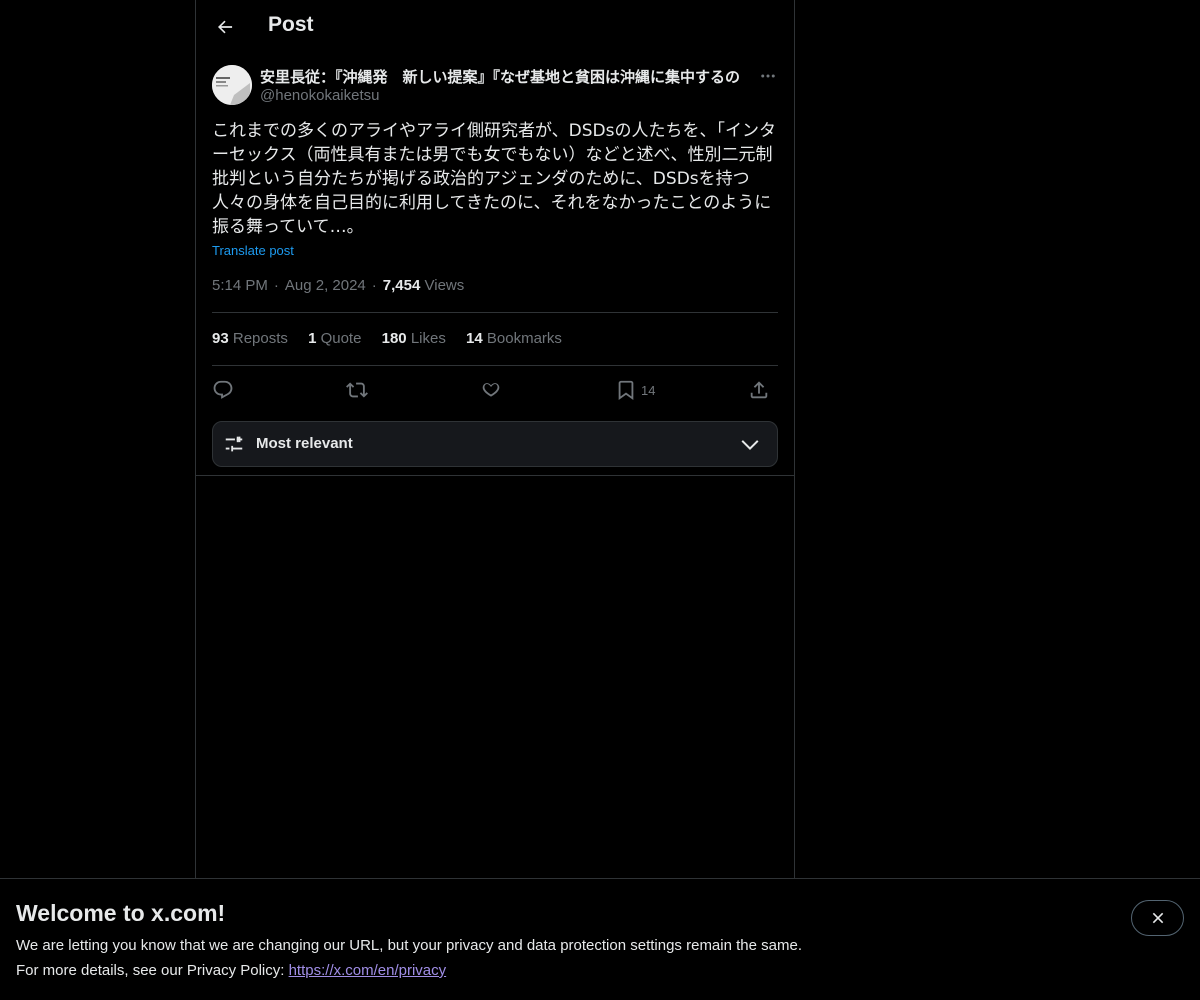  I want to click on post-time: 5:14 PM, so click(240, 285).